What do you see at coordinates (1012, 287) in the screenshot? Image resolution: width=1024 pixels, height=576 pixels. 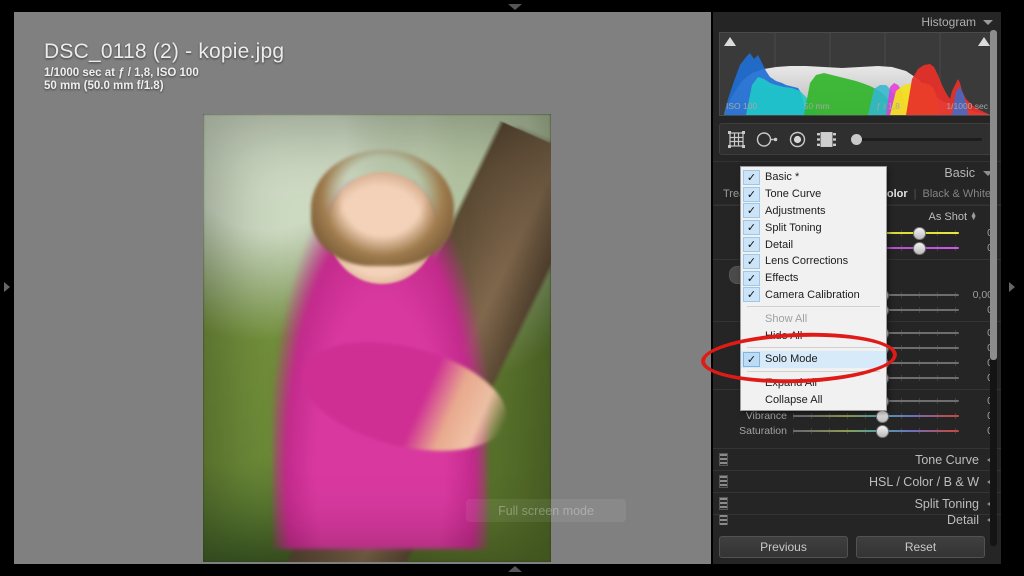 I see `right-panel-toggle-icon` at bounding box center [1012, 287].